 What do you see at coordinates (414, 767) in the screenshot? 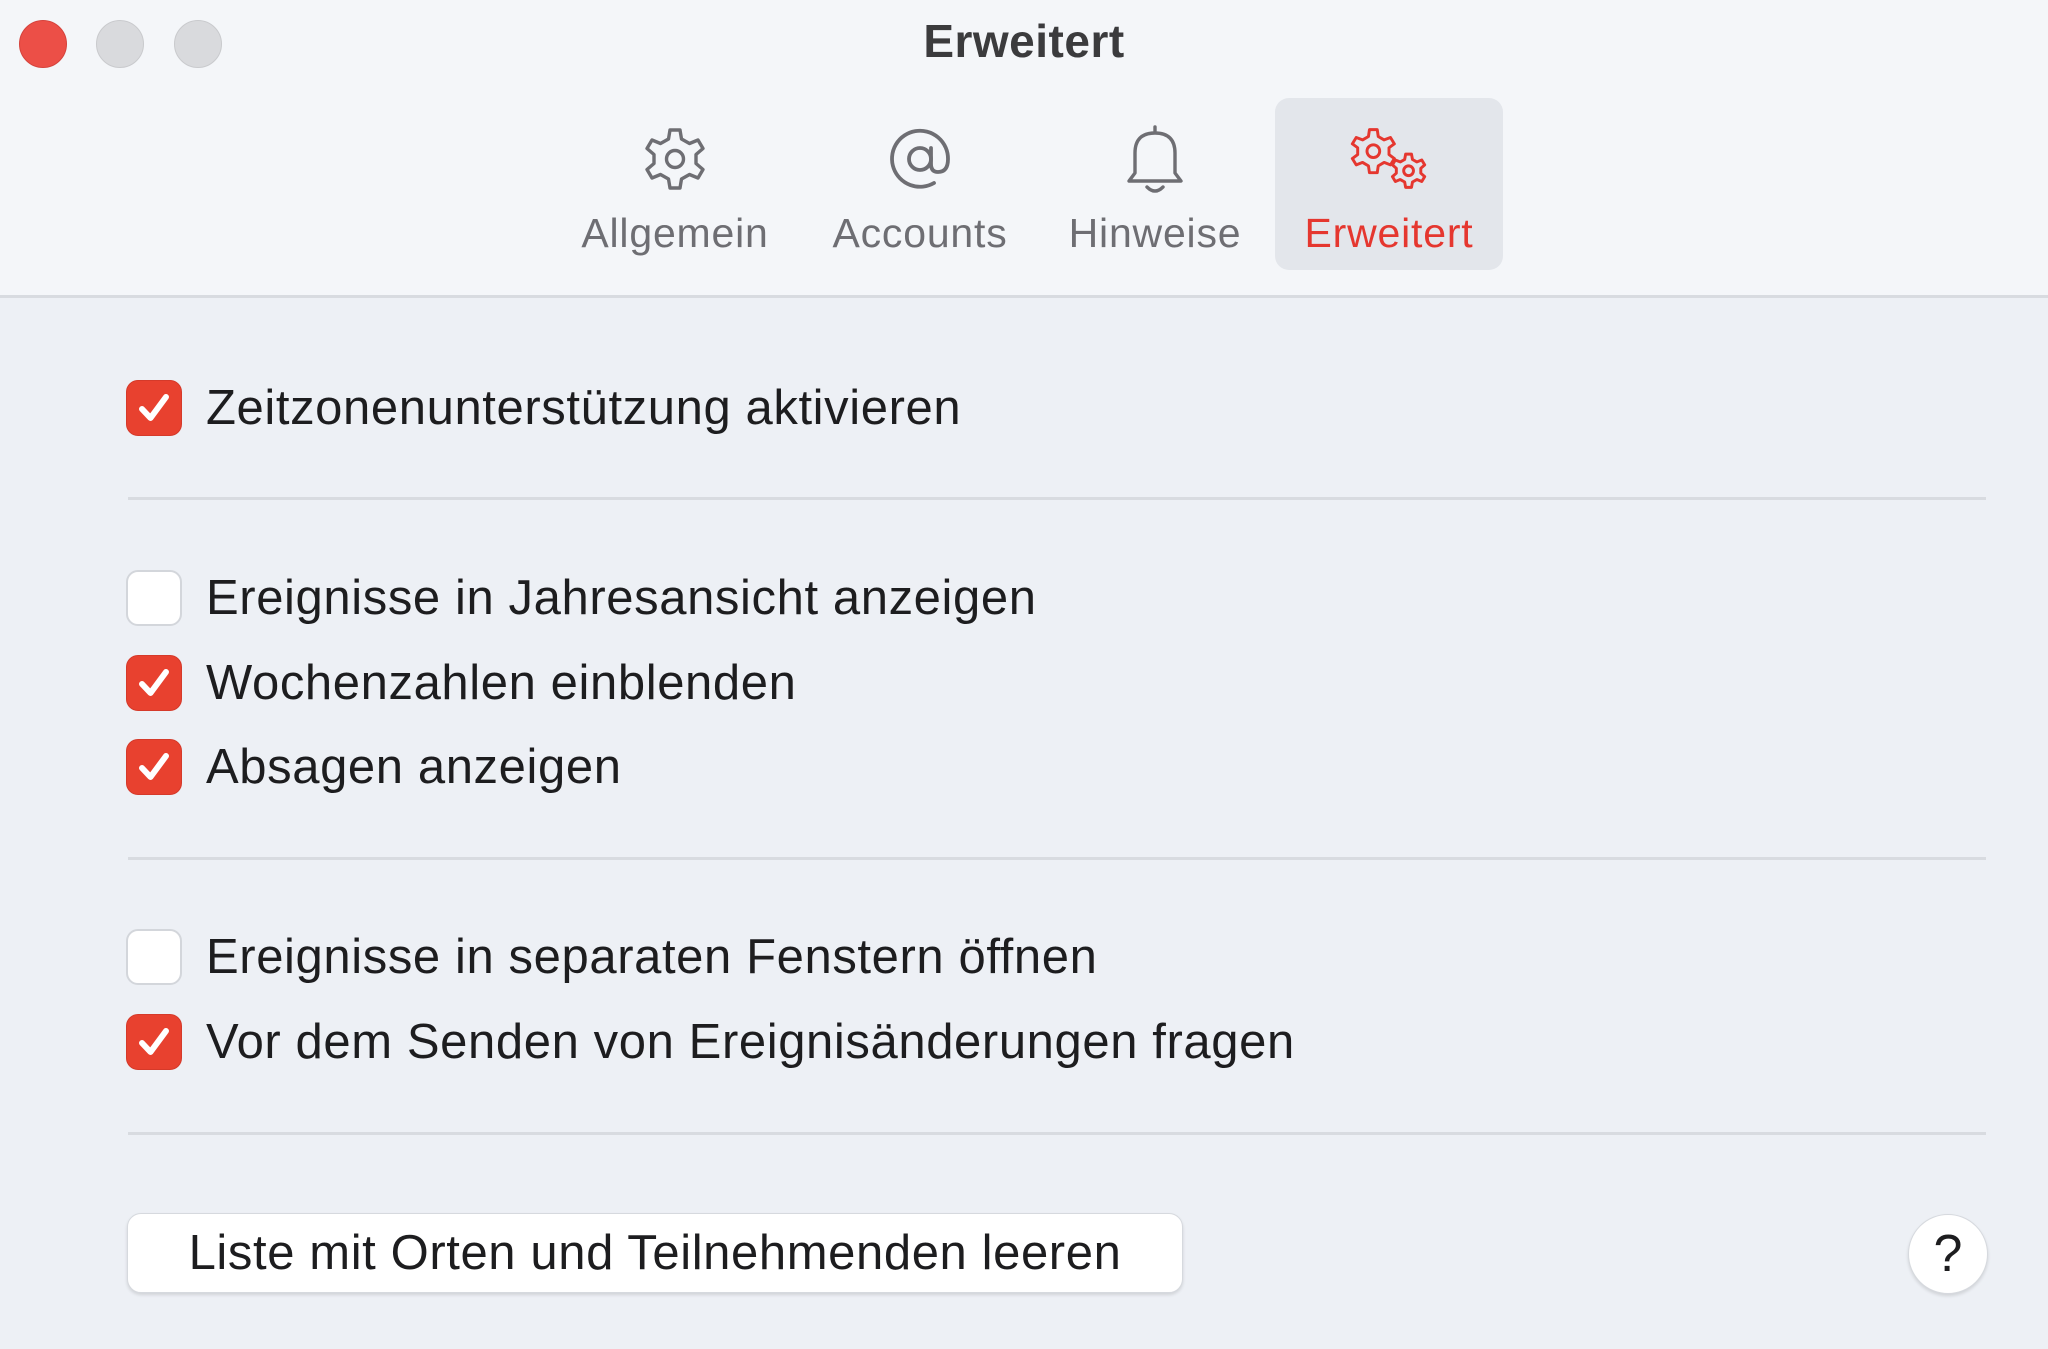
I see `option-label: Absagen anzeigen` at bounding box center [414, 767].